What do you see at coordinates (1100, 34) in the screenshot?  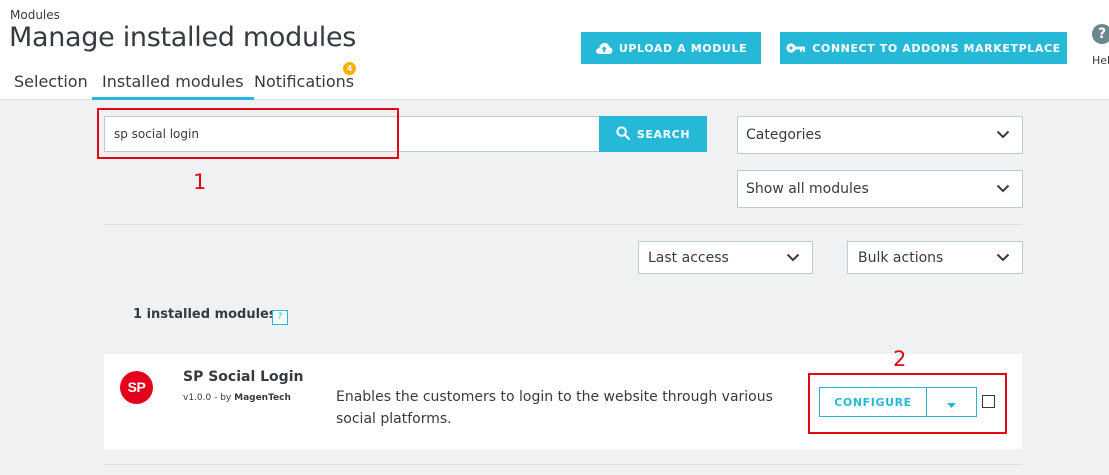 I see `help-icon: ?` at bounding box center [1100, 34].